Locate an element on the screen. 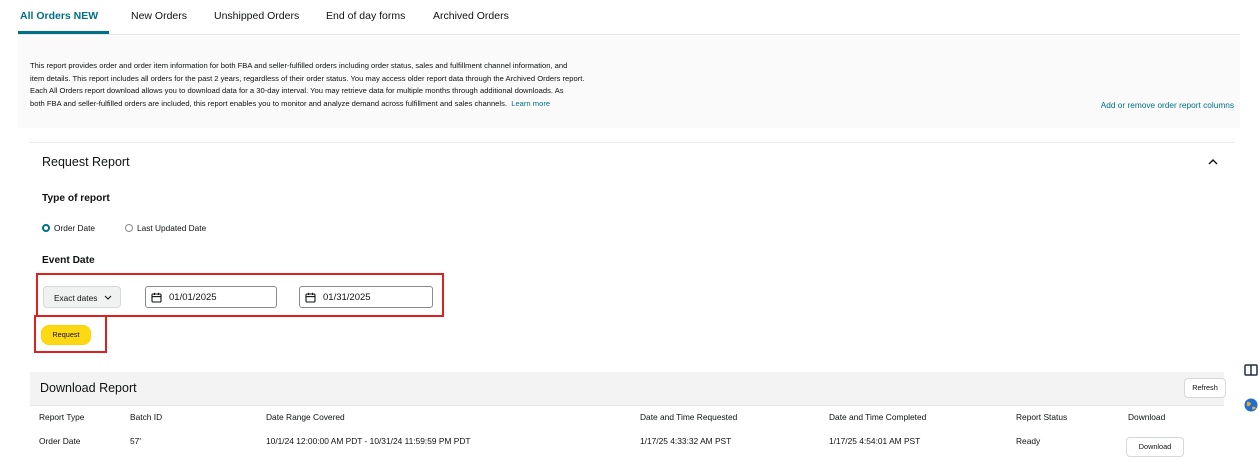 The width and height of the screenshot is (1258, 461). column-header-batch-id: Batch ID is located at coordinates (146, 417).